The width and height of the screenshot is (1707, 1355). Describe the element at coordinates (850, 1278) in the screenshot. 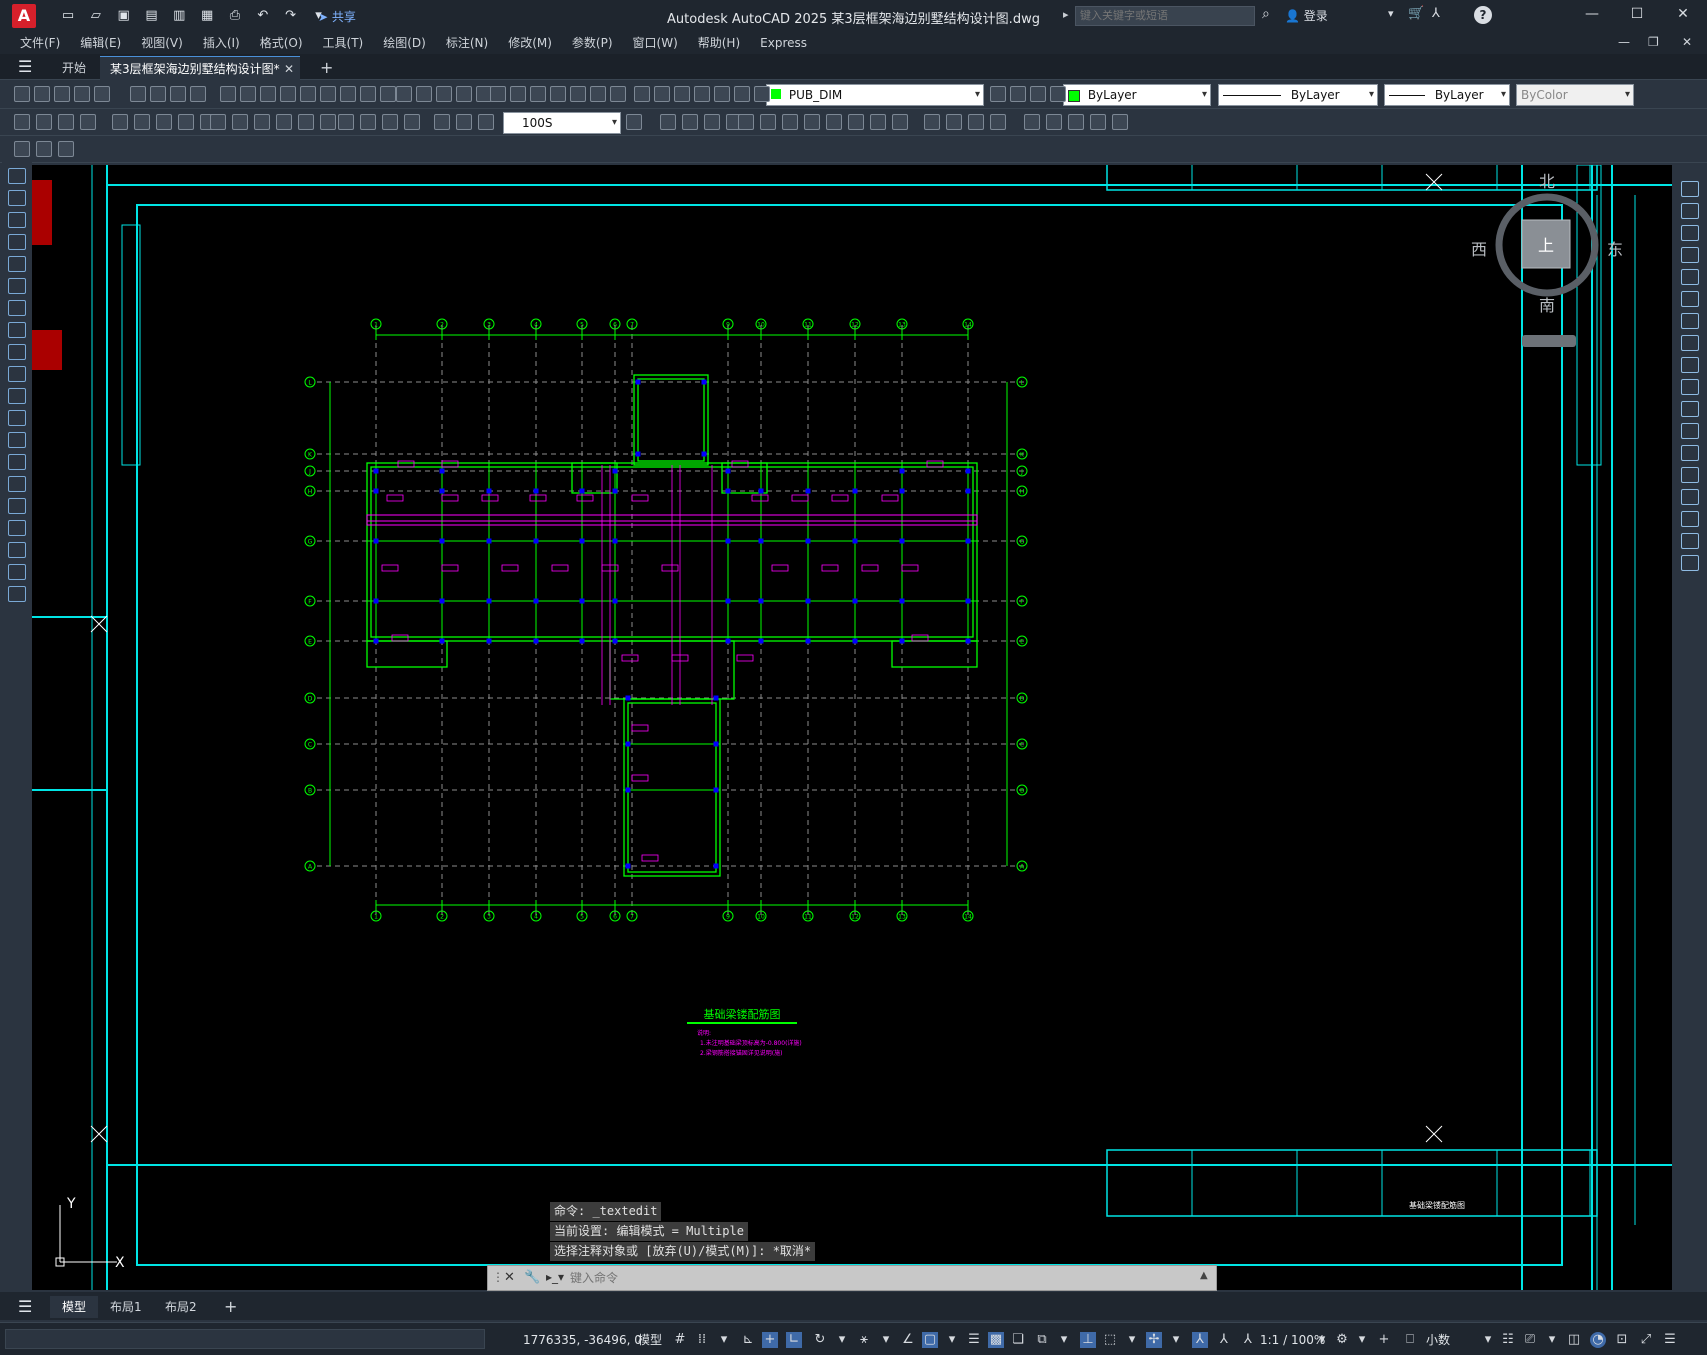

I see `command-input` at that location.